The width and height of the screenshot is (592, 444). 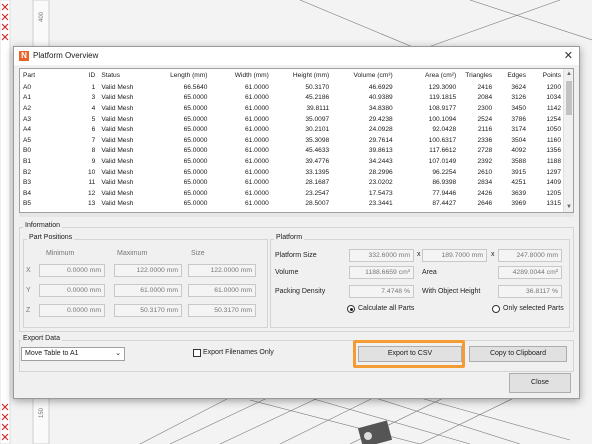 I want to click on cell-points: 1050, so click(x=553, y=130).